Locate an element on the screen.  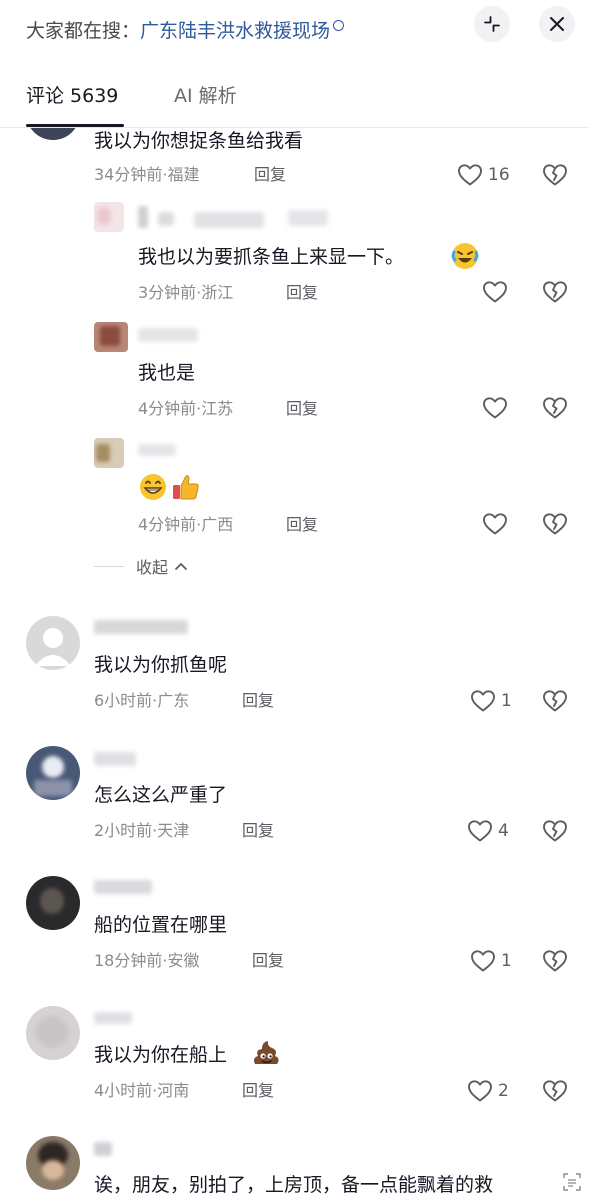
poop-emoji is located at coordinates (266, 1052).